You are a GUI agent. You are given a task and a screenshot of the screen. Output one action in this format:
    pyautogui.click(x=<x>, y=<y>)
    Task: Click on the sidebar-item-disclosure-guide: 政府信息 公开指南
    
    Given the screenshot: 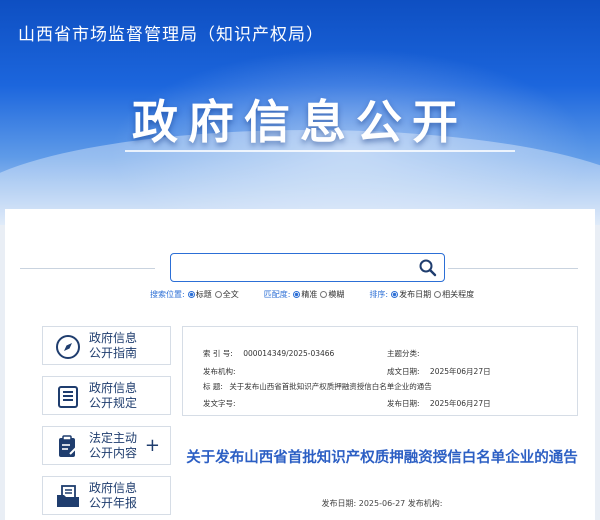 What is the action you would take?
    pyautogui.click(x=106, y=345)
    